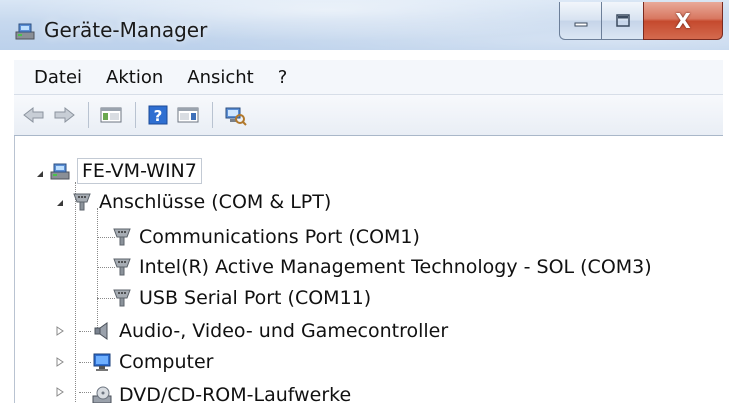 The height and width of the screenshot is (403, 729). I want to click on menu-datei: Datei, so click(58, 77).